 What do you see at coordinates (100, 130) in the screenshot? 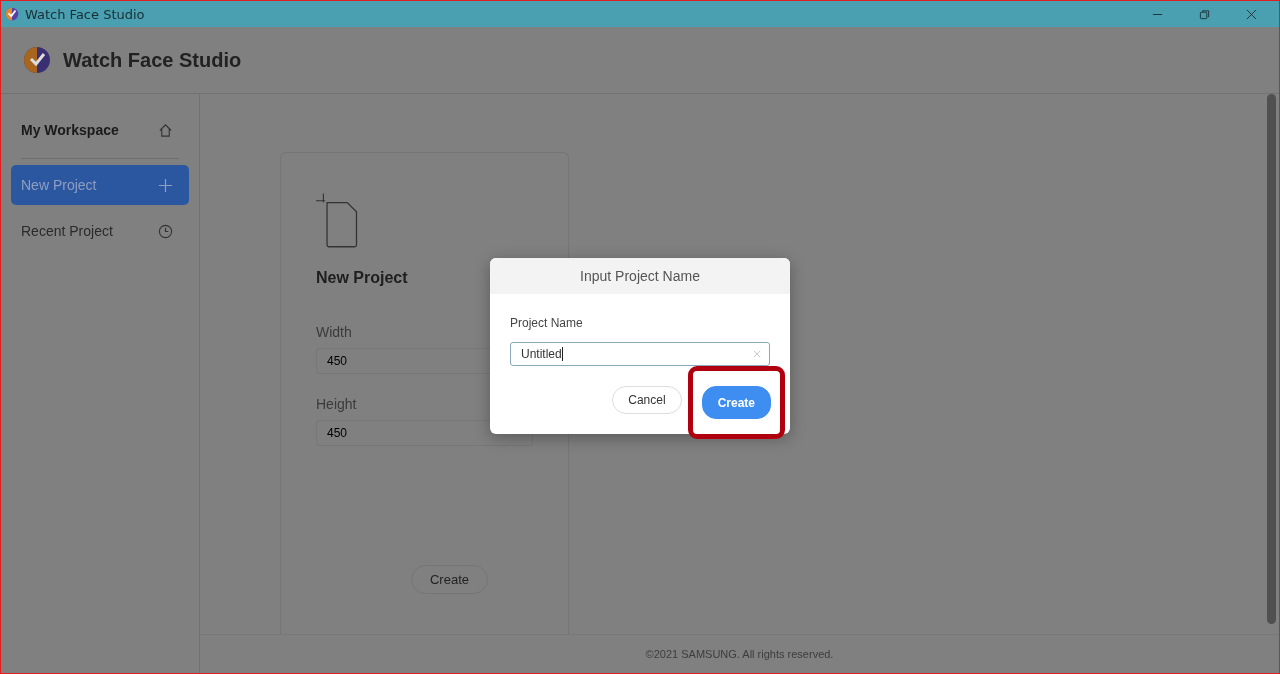
I see `sidebar-item: My Workspace` at bounding box center [100, 130].